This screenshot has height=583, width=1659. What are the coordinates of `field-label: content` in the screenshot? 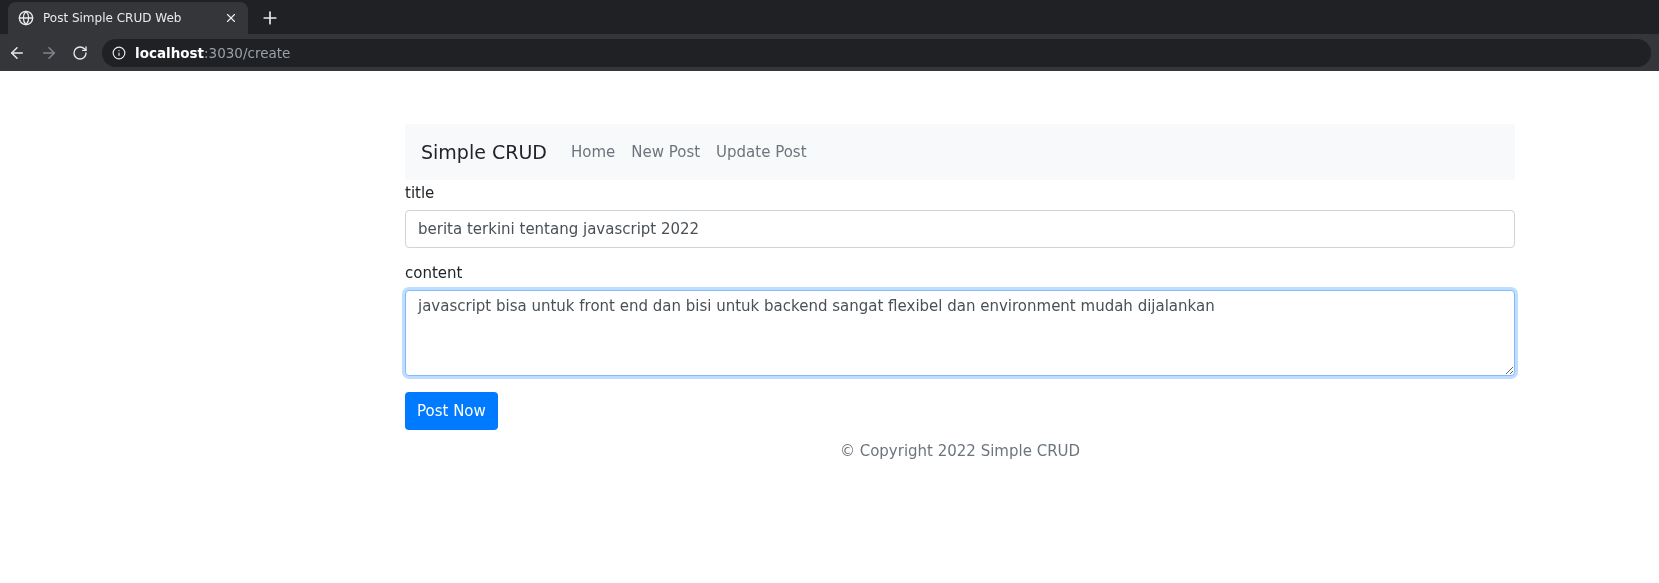 It's located at (434, 273).